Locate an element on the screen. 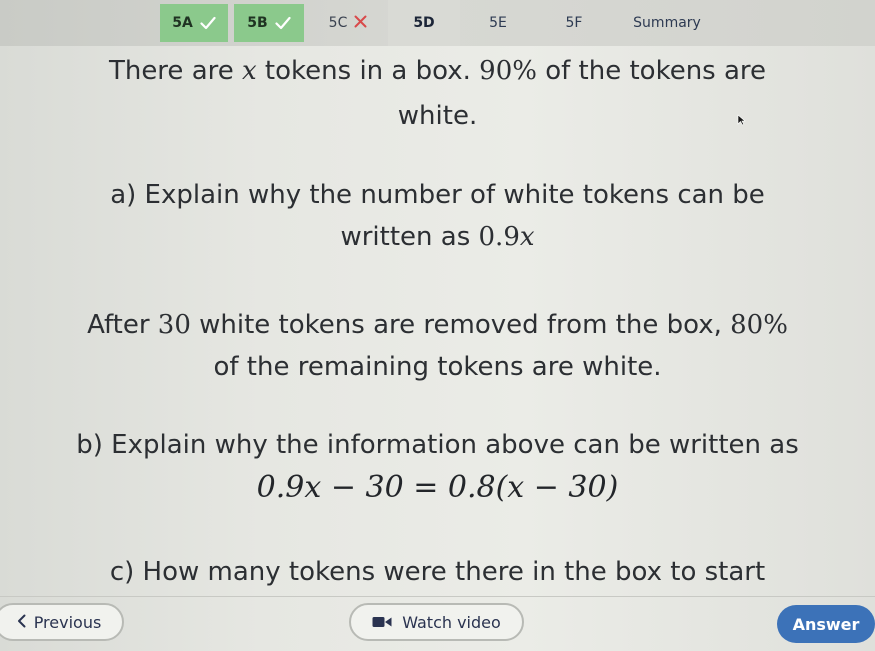 This screenshot has height=651, width=875. previous-label: Previous is located at coordinates (67, 622).